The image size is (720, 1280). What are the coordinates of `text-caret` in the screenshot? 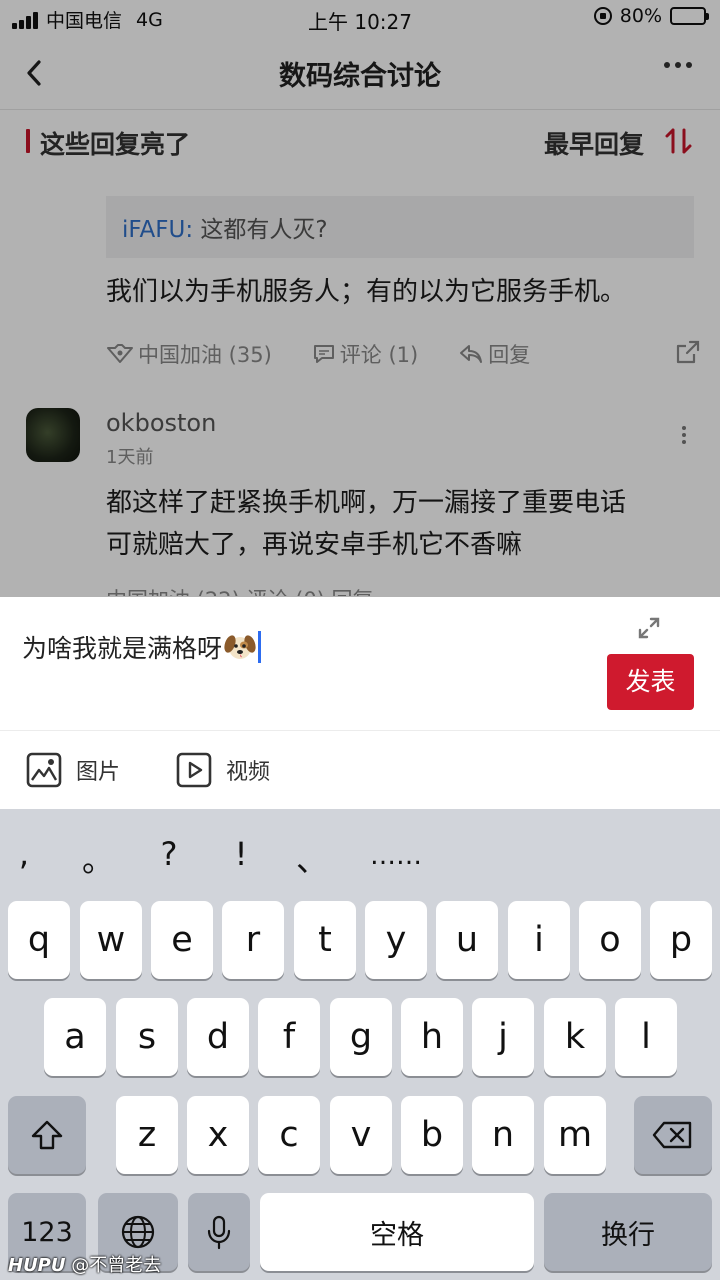 It's located at (260, 647).